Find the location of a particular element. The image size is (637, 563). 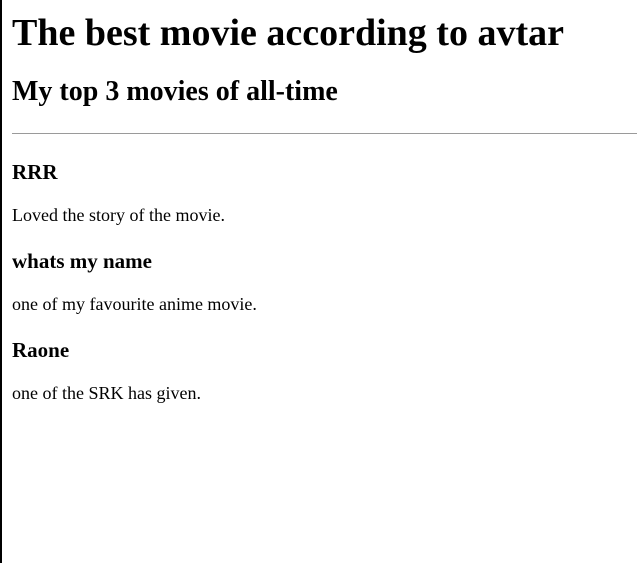

movie-description: Loved the story of the movie. is located at coordinates (118, 215).